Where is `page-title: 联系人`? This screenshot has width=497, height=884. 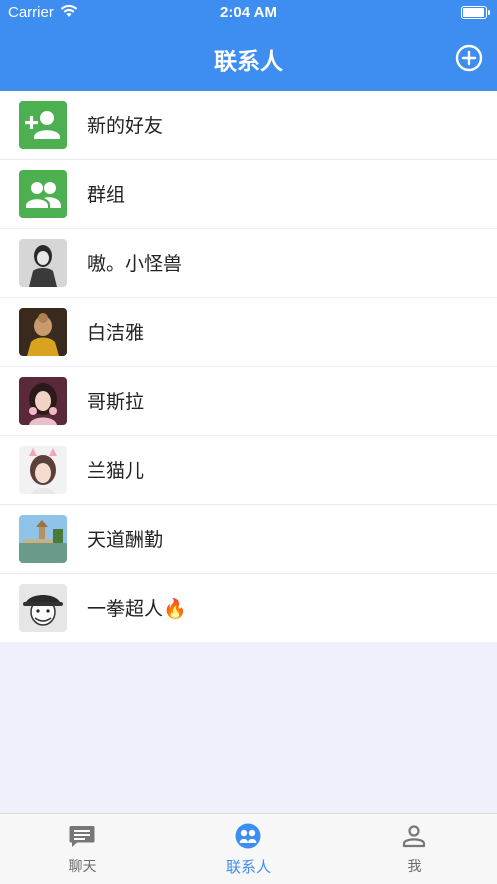 page-title: 联系人 is located at coordinates (248, 62).